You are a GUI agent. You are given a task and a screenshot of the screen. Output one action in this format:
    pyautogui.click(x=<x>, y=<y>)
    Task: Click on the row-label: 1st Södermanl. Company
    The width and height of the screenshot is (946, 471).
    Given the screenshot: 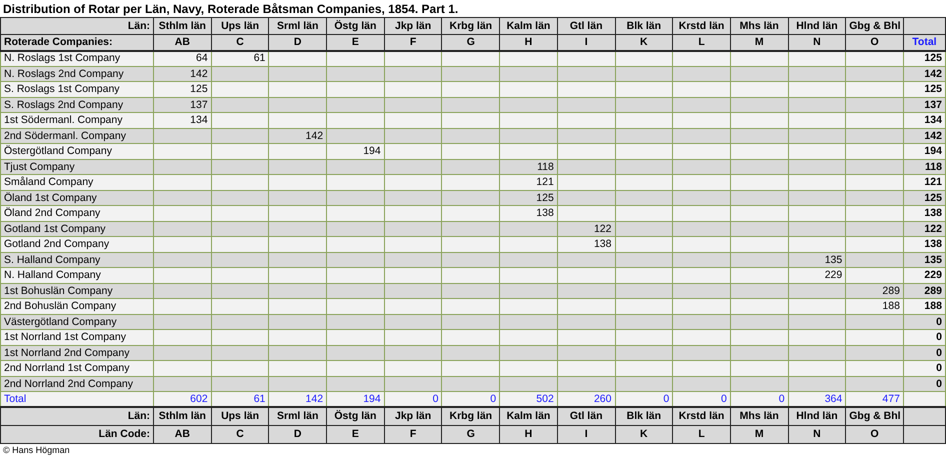 What is the action you would take?
    pyautogui.click(x=77, y=120)
    